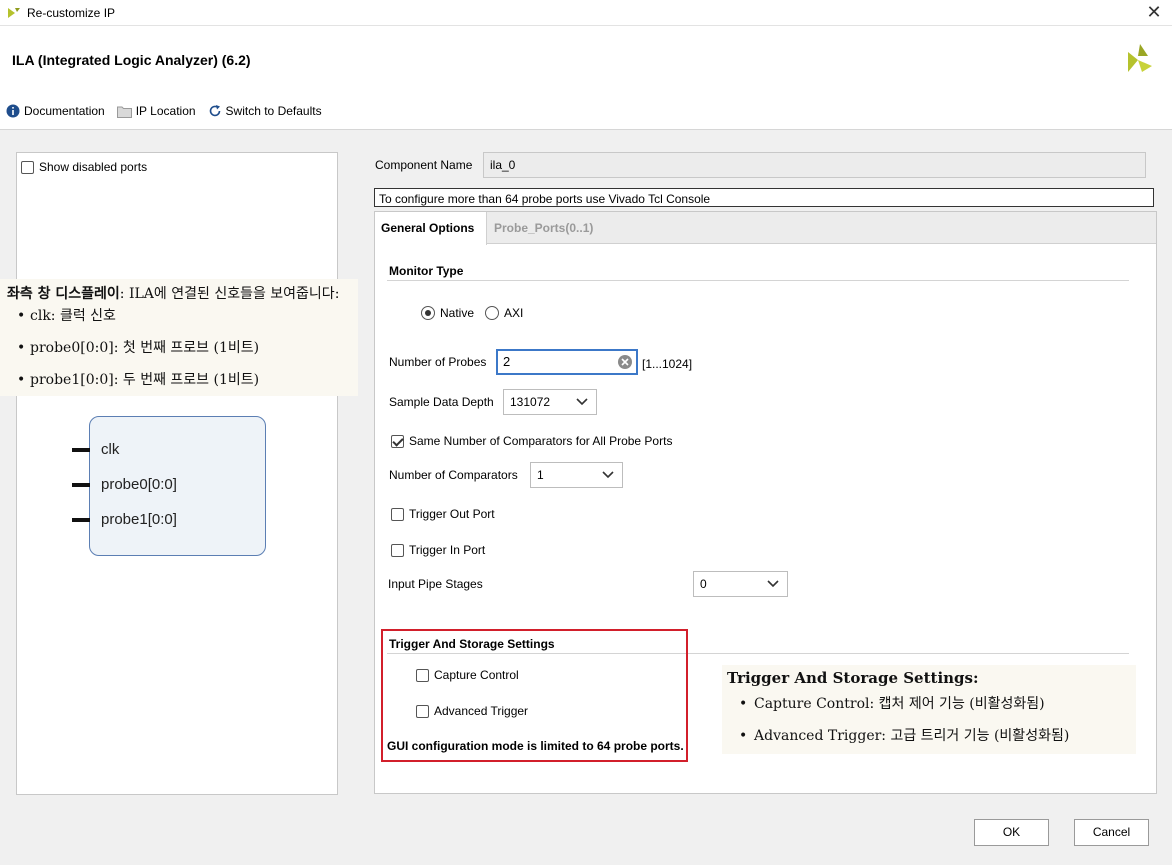 This screenshot has width=1172, height=865. I want to click on tab-probe-ports: Probe_Ports(0..1), so click(543, 228).